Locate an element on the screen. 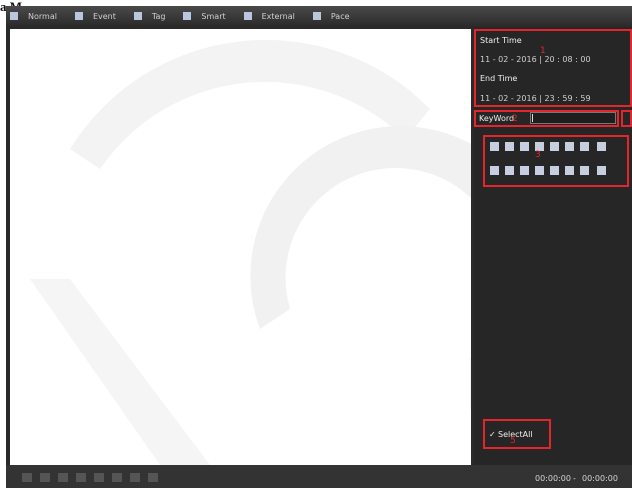  marker-5: 5 is located at coordinates (513, 441).